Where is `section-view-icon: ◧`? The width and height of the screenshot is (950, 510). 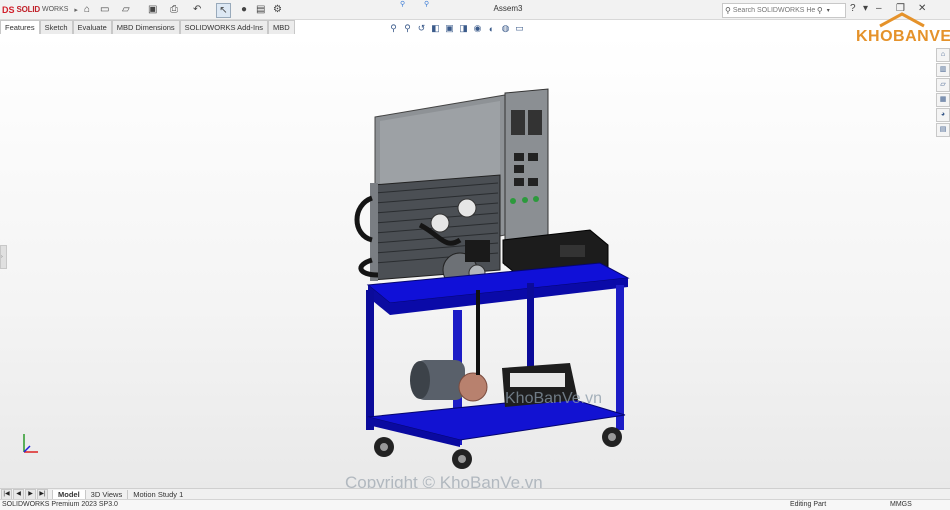 section-view-icon: ◧ is located at coordinates (435, 28).